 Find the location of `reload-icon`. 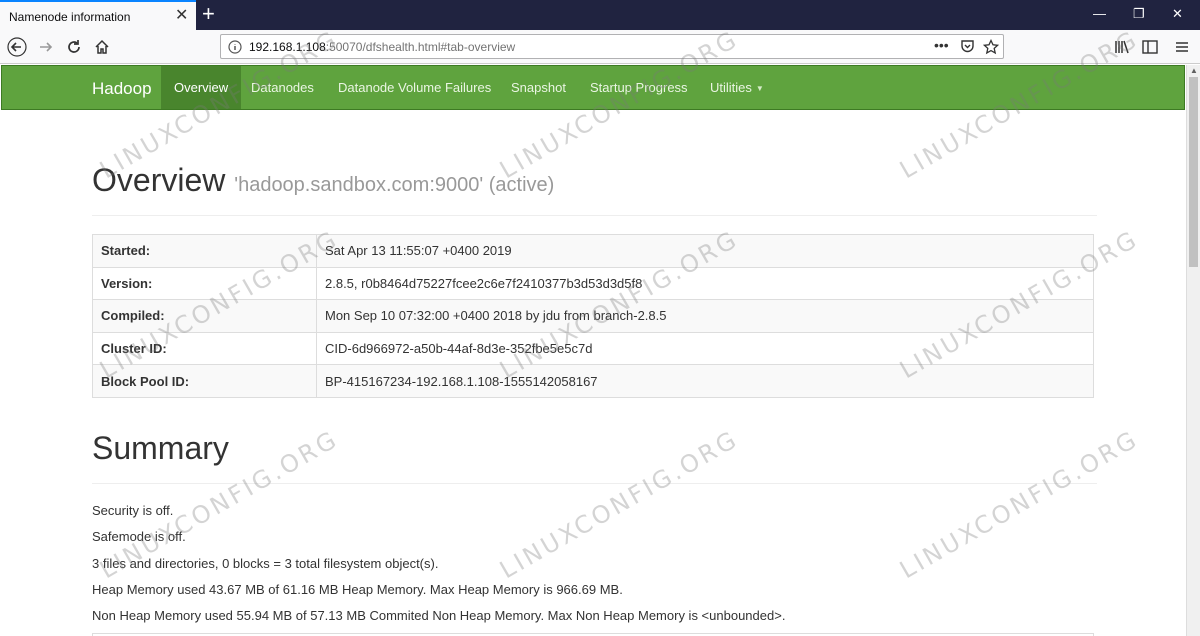

reload-icon is located at coordinates (74, 47).